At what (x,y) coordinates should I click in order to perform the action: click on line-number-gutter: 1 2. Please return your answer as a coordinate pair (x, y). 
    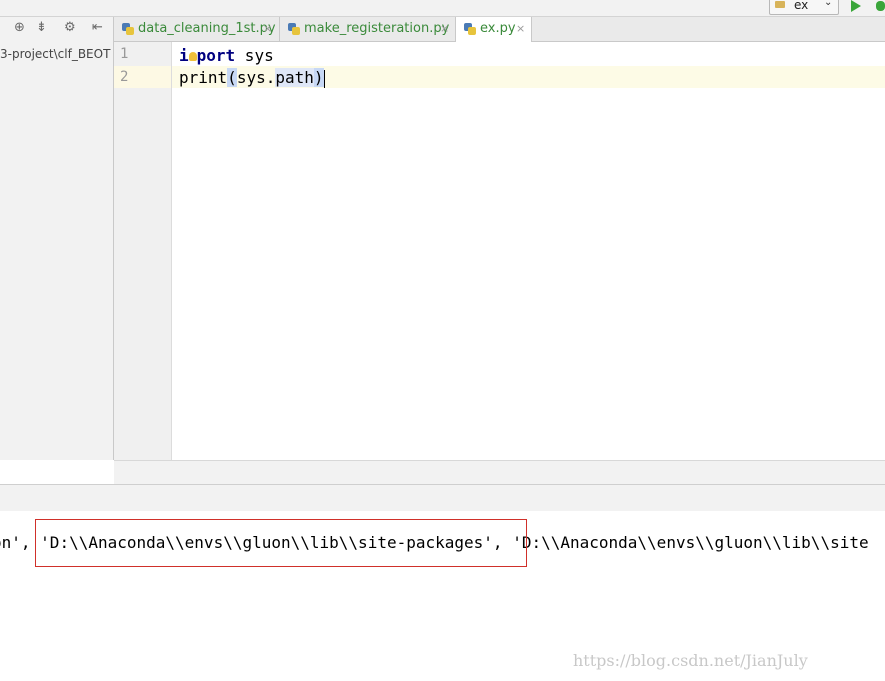
    Looking at the image, I should click on (143, 251).